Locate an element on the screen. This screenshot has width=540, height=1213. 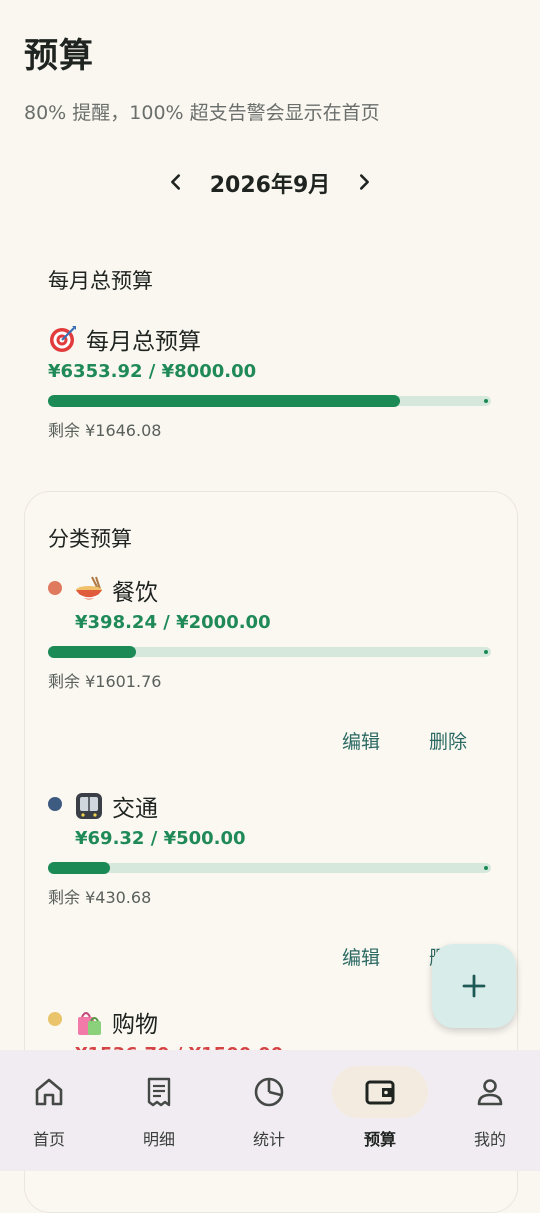
page-title: 预算 is located at coordinates (59, 56).